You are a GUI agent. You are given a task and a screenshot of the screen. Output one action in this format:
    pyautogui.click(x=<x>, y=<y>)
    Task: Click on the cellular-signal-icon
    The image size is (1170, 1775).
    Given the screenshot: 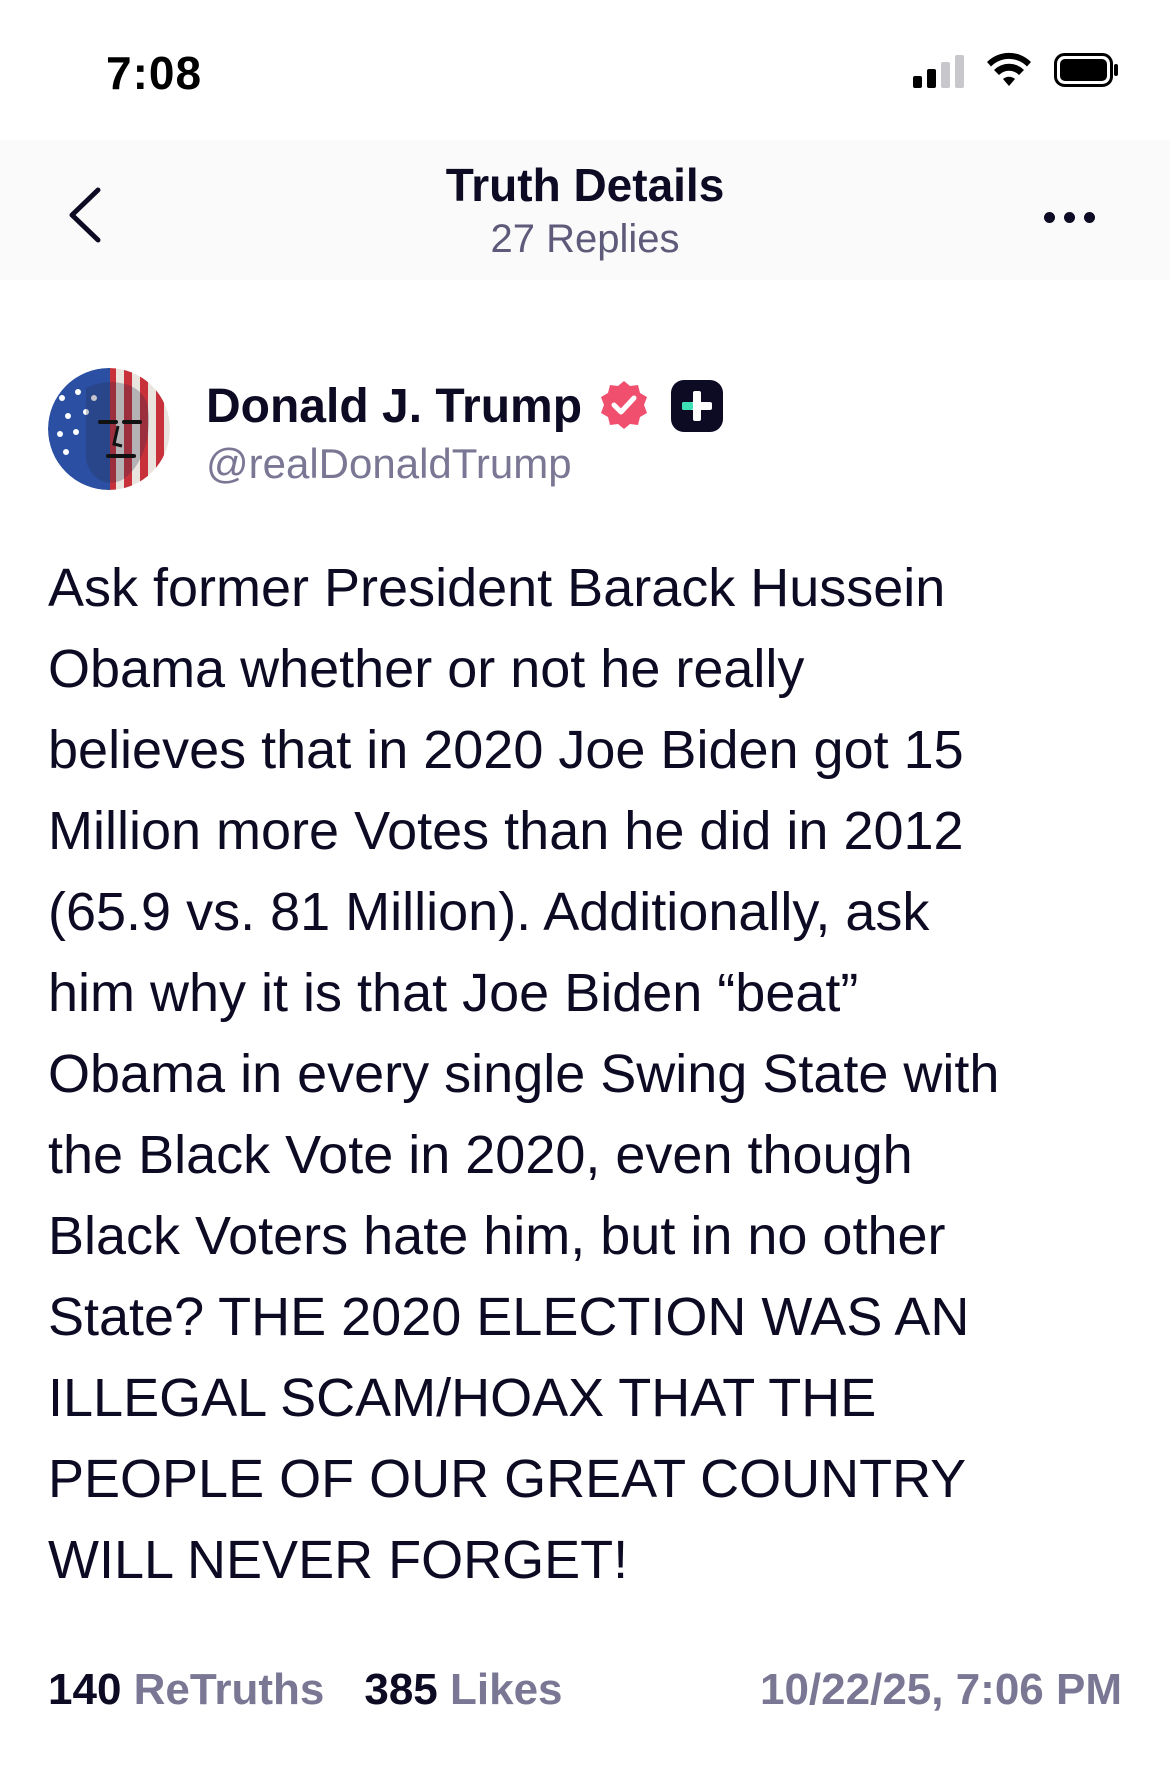 What is the action you would take?
    pyautogui.click(x=938, y=70)
    